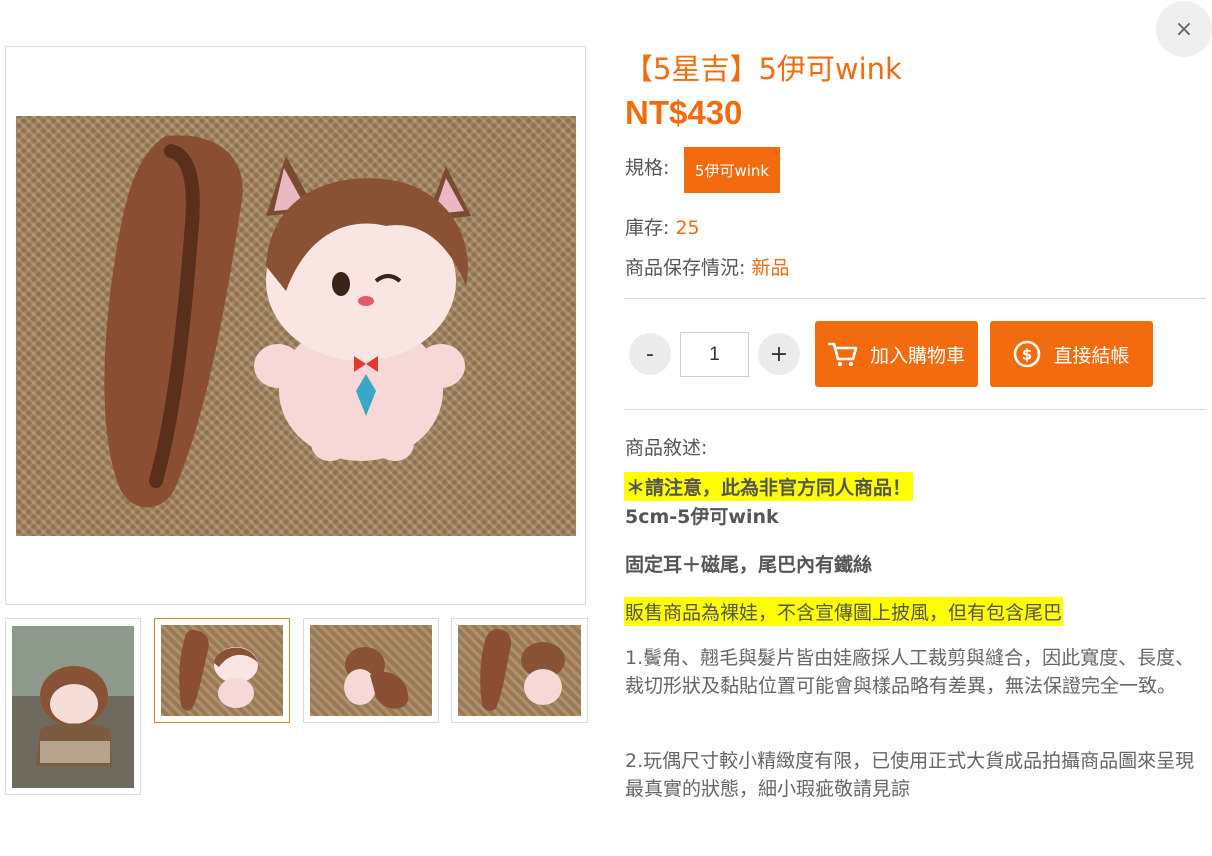 This screenshot has height=856, width=1212. I want to click on close-button: ×, so click(1184, 29).